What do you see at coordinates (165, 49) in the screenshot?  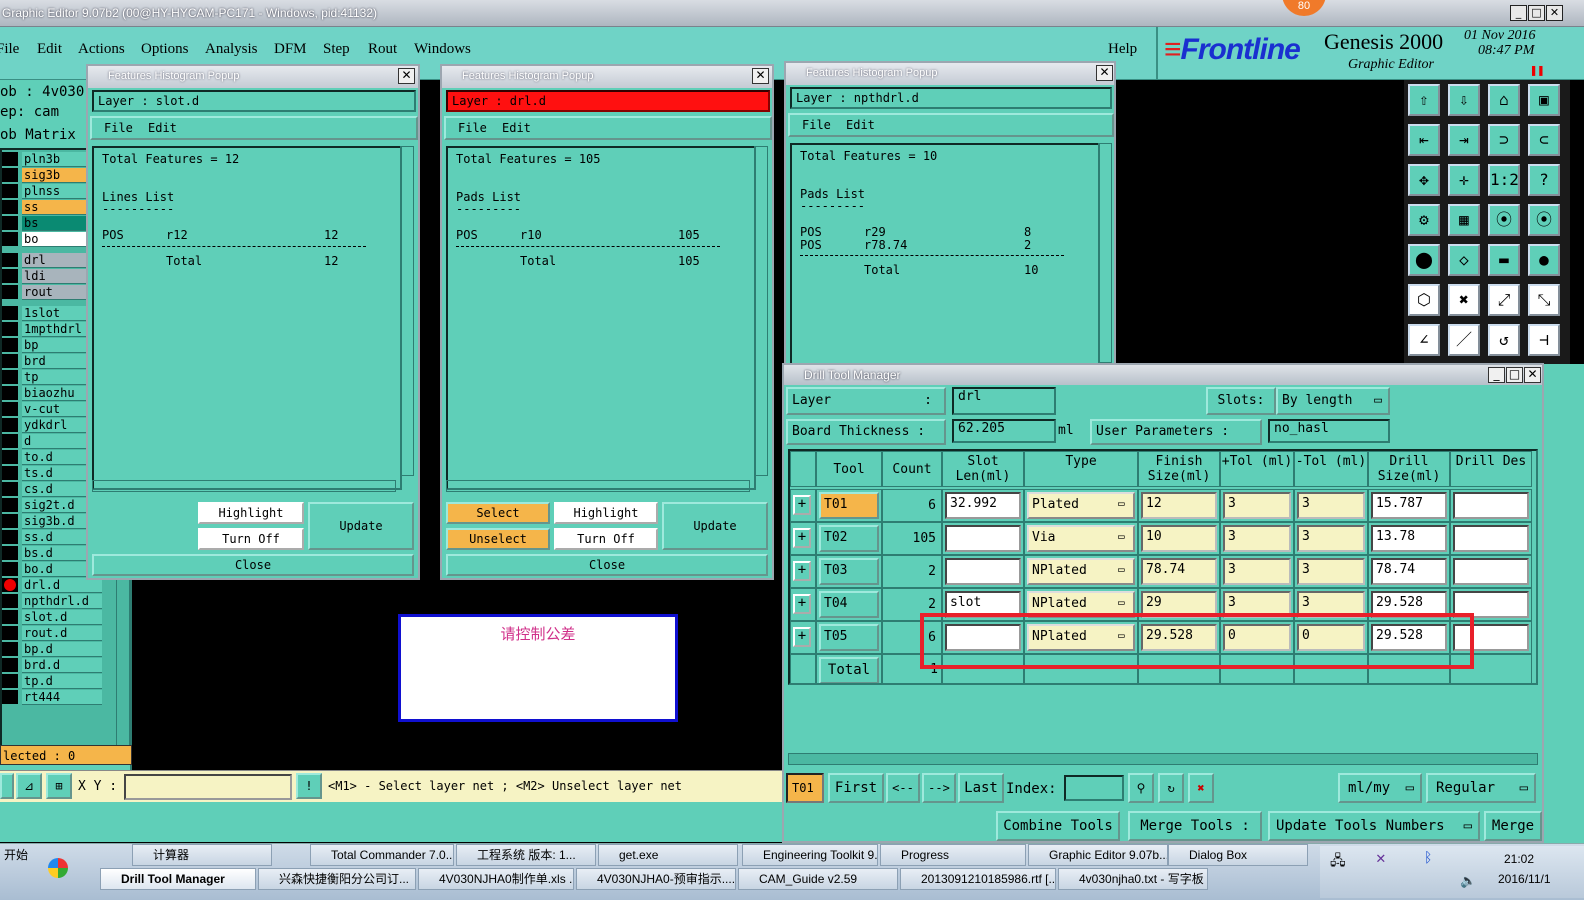 I see `menu-options: Options` at bounding box center [165, 49].